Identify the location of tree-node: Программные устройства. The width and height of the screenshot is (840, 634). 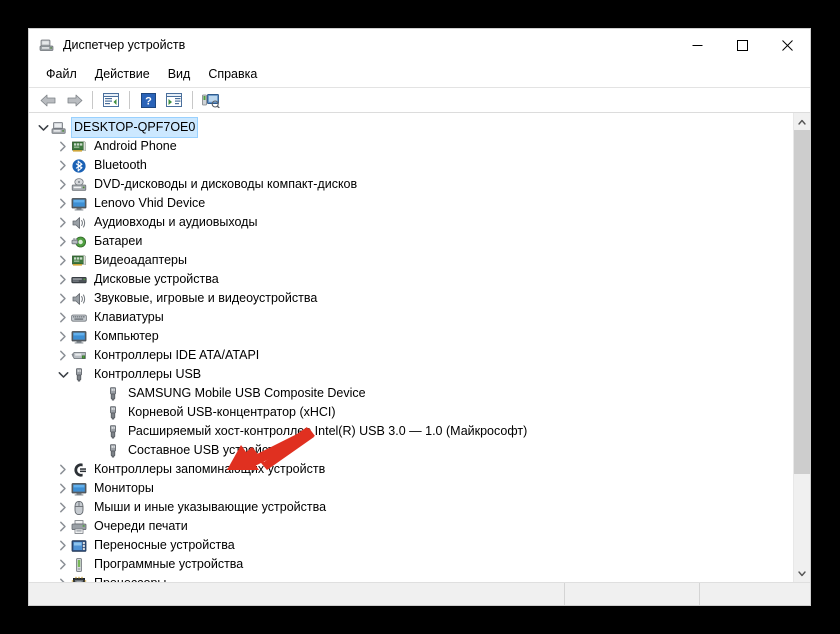
(411, 564).